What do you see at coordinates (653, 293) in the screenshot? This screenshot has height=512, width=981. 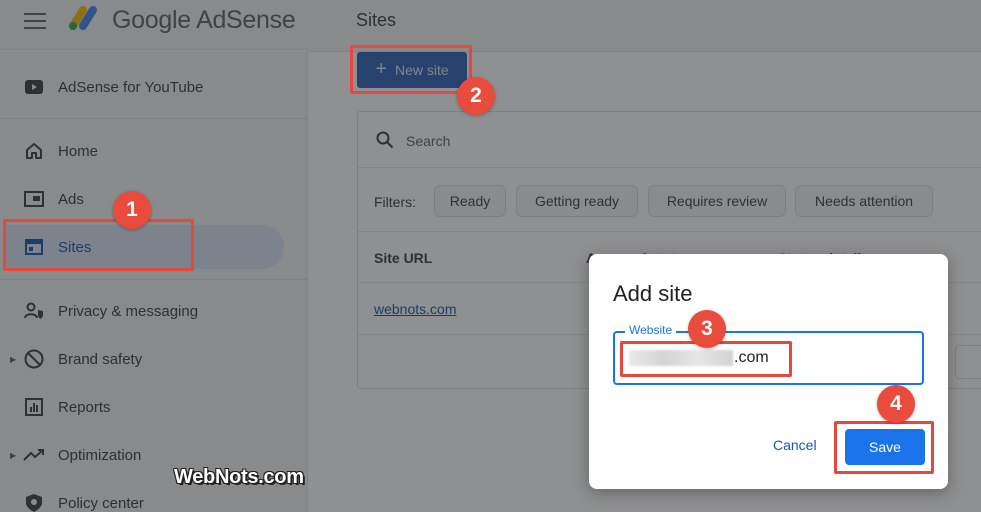 I see `dialog-title: Add site` at bounding box center [653, 293].